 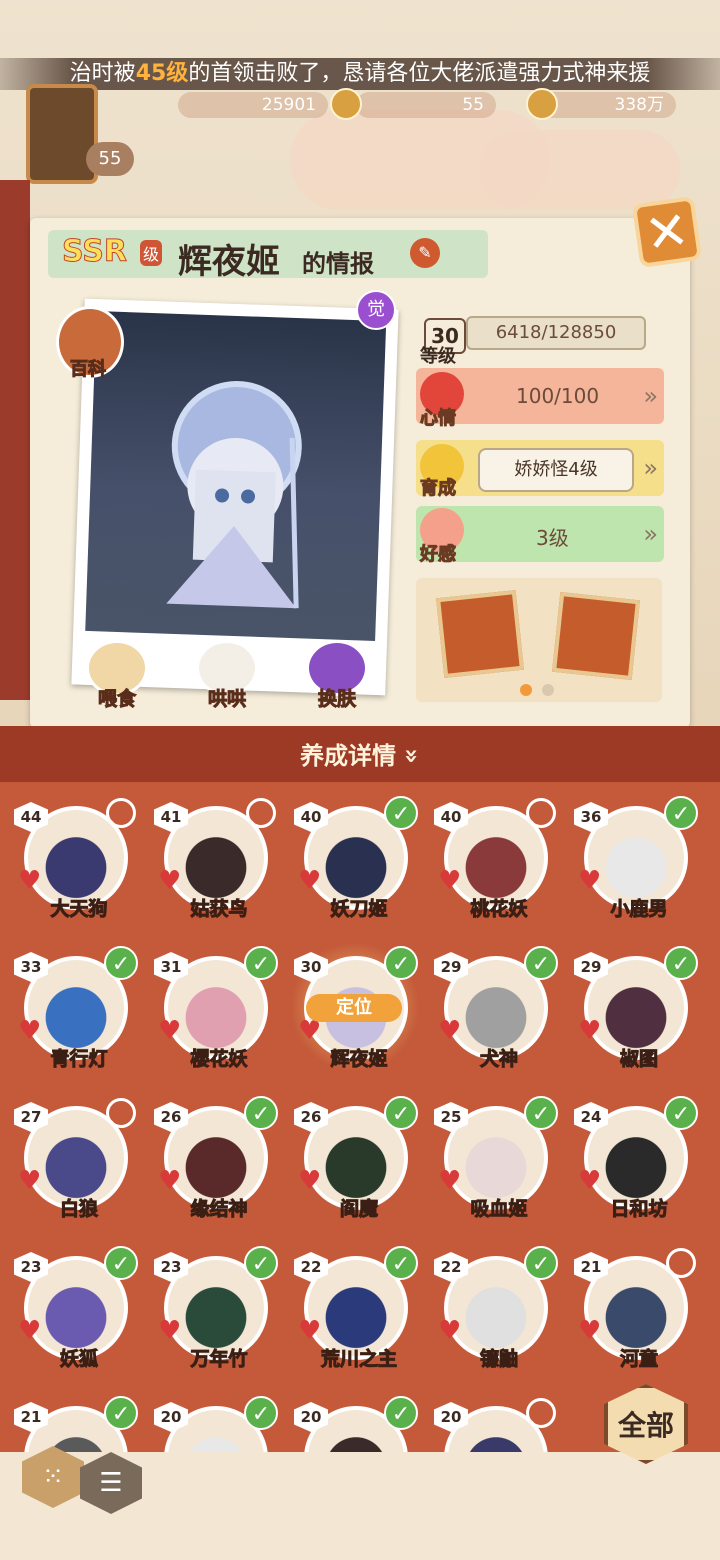 What do you see at coordinates (376, 310) in the screenshot?
I see `awaken-badge: 觉` at bounding box center [376, 310].